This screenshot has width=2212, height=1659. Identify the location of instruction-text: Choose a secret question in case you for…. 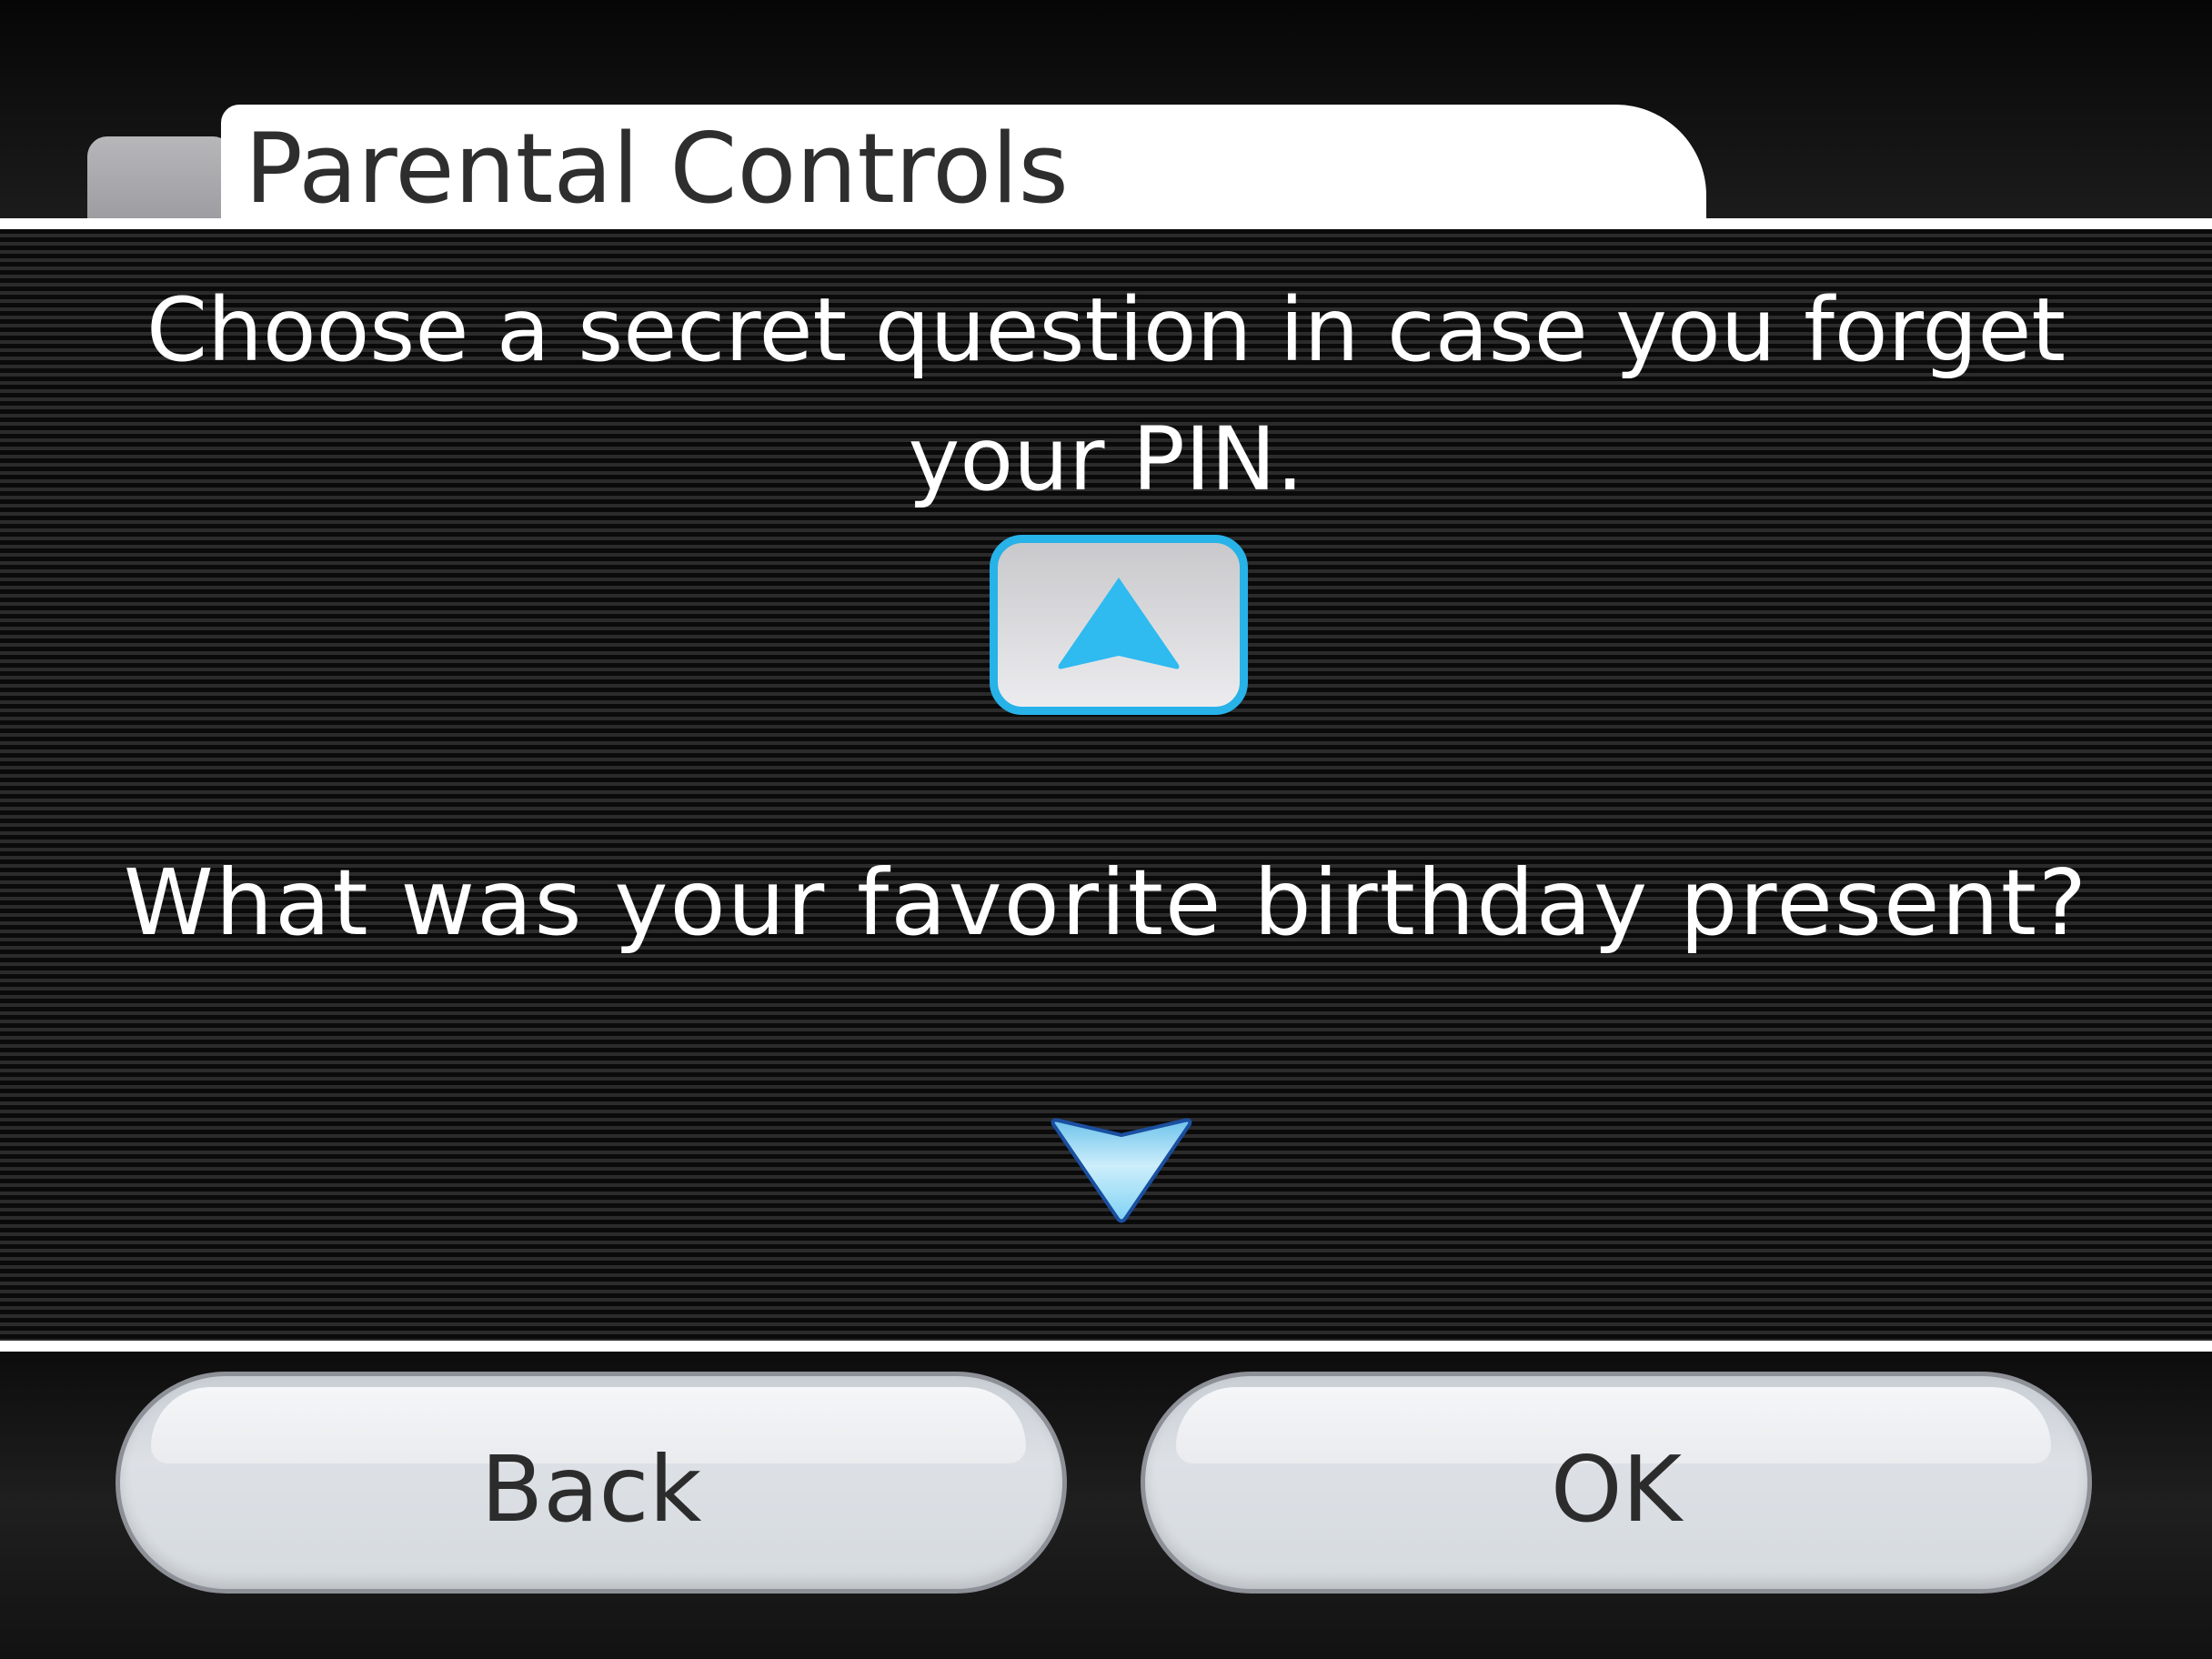
(1106, 394).